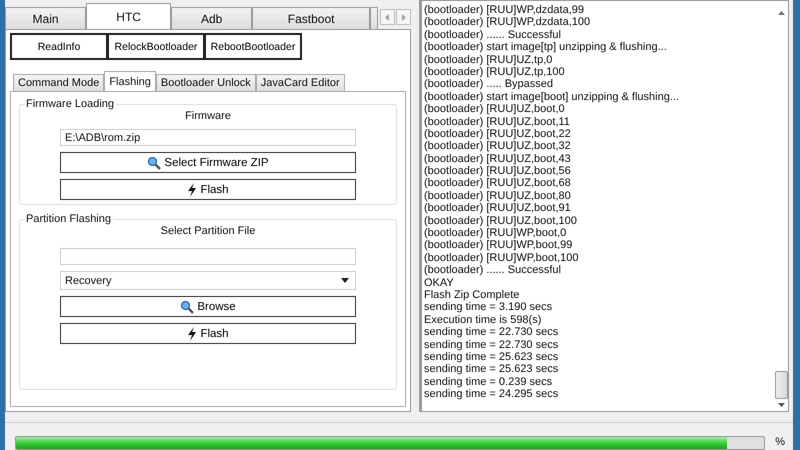 Image resolution: width=800 pixels, height=450 pixels. What do you see at coordinates (208, 137) in the screenshot?
I see `path-field: E:\ADB\rom.zip` at bounding box center [208, 137].